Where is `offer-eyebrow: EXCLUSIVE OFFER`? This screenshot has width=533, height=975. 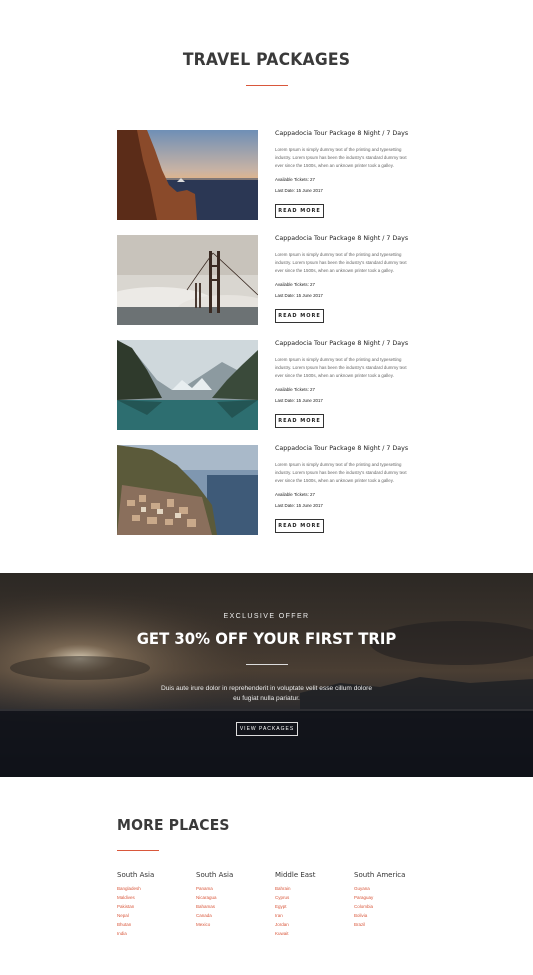 offer-eyebrow: EXCLUSIVE OFFER is located at coordinates (266, 616).